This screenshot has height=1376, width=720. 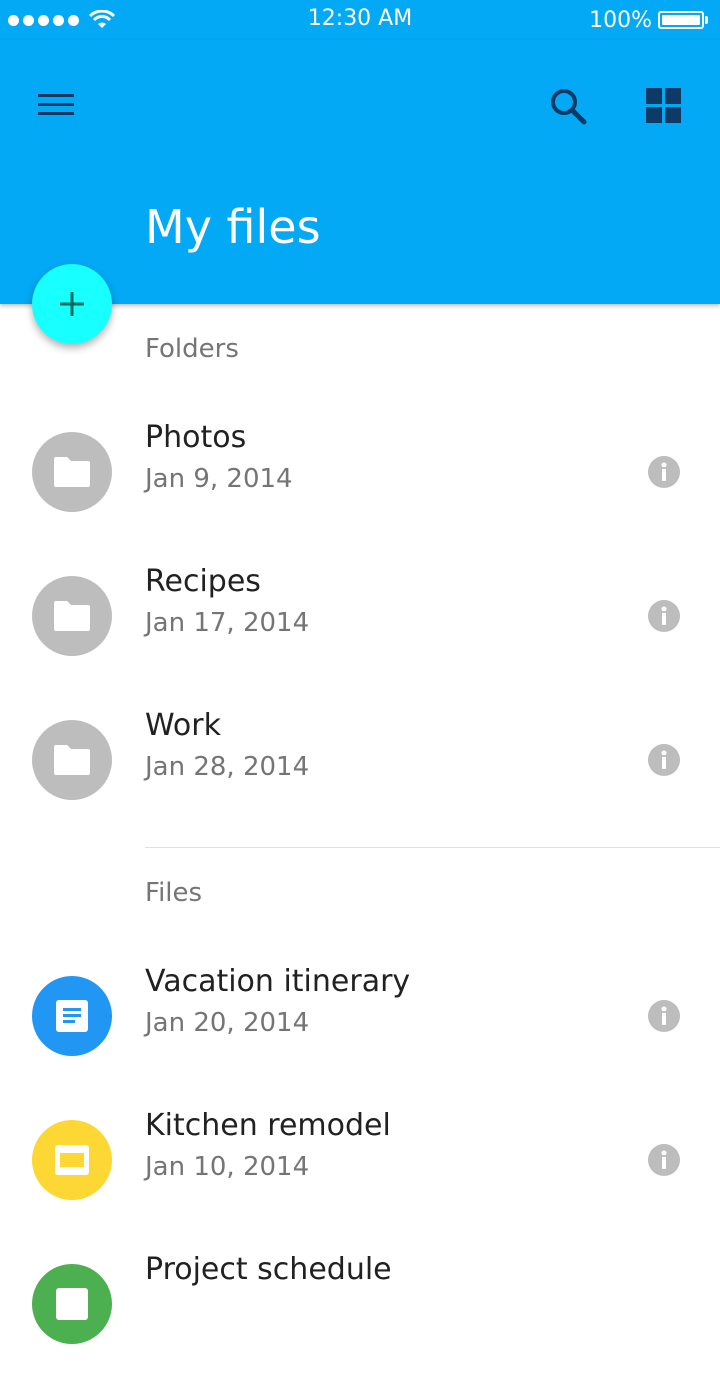 I want to click on item-title: Photos, so click(x=196, y=437).